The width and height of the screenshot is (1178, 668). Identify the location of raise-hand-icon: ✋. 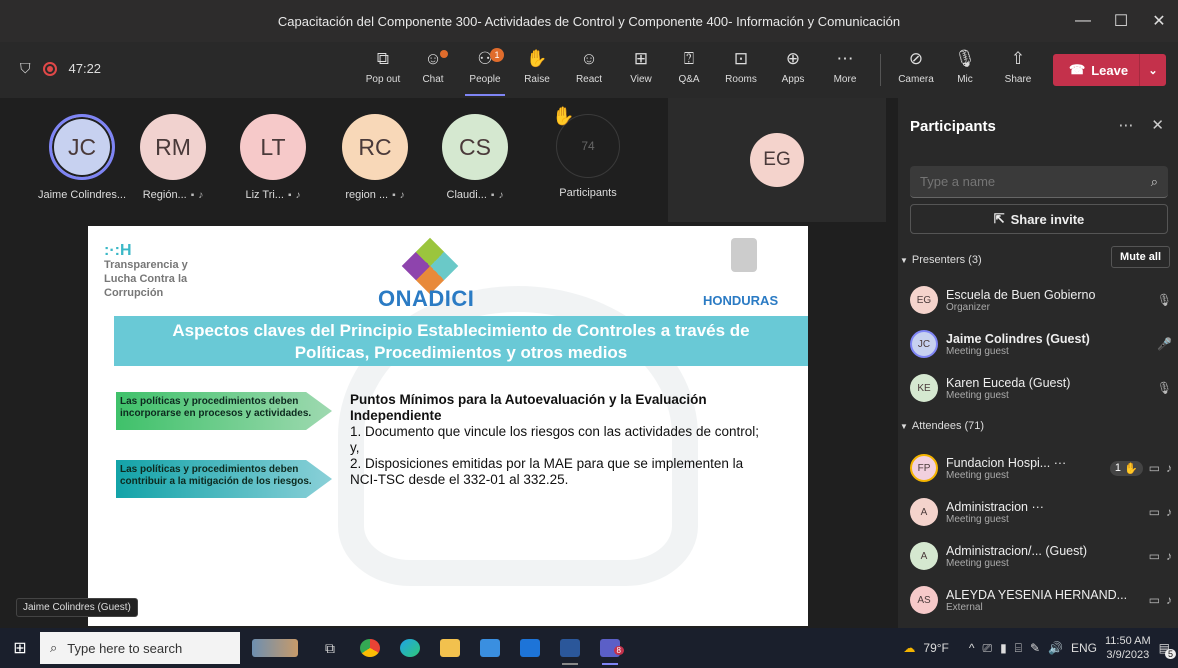
(1130, 468).